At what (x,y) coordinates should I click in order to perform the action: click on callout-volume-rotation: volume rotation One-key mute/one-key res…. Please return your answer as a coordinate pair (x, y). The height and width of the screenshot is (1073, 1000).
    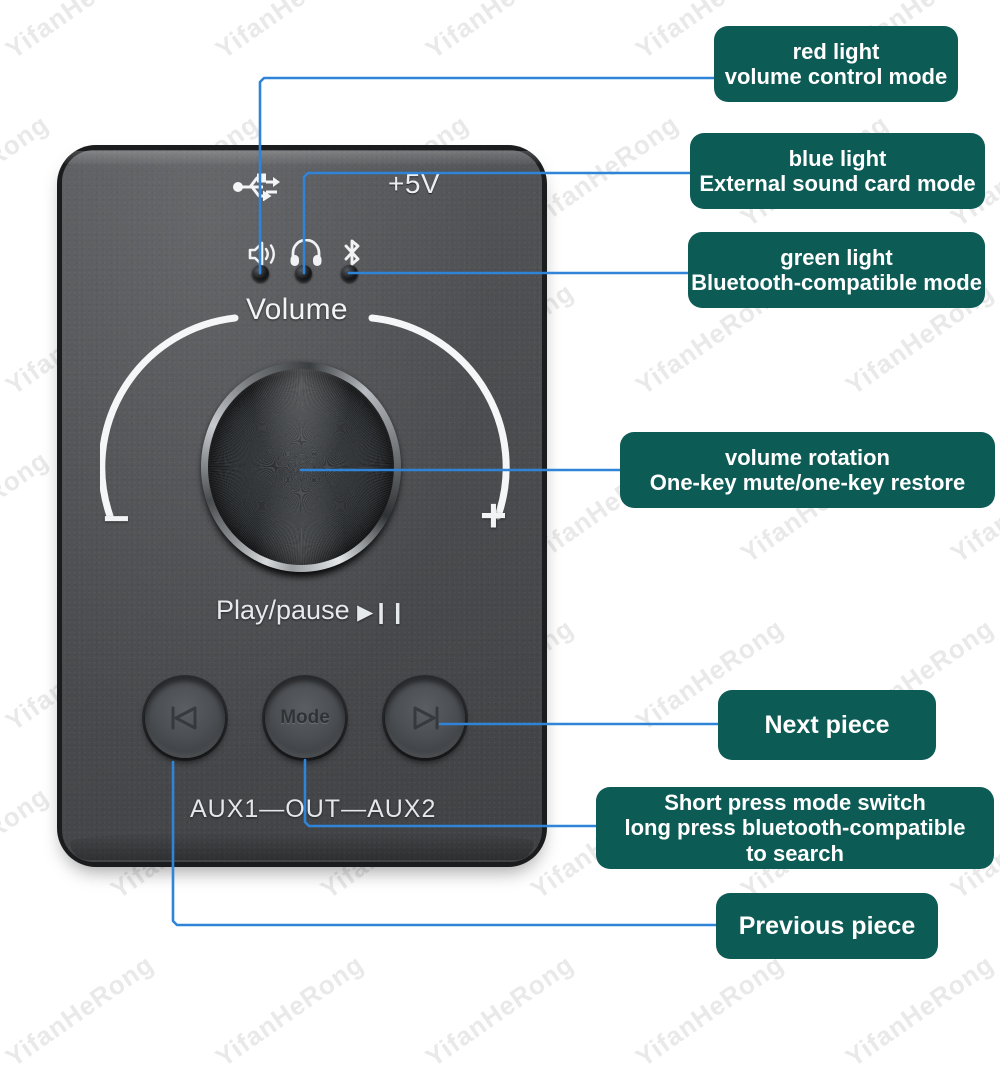
    Looking at the image, I should click on (807, 470).